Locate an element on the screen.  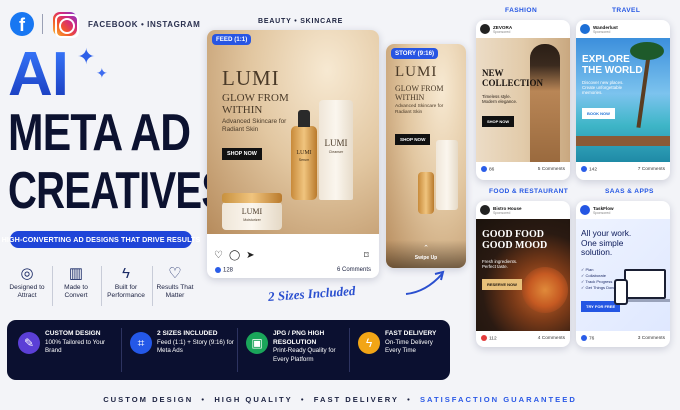
sparkle-icon: ✦ is located at coordinates (86, 56).